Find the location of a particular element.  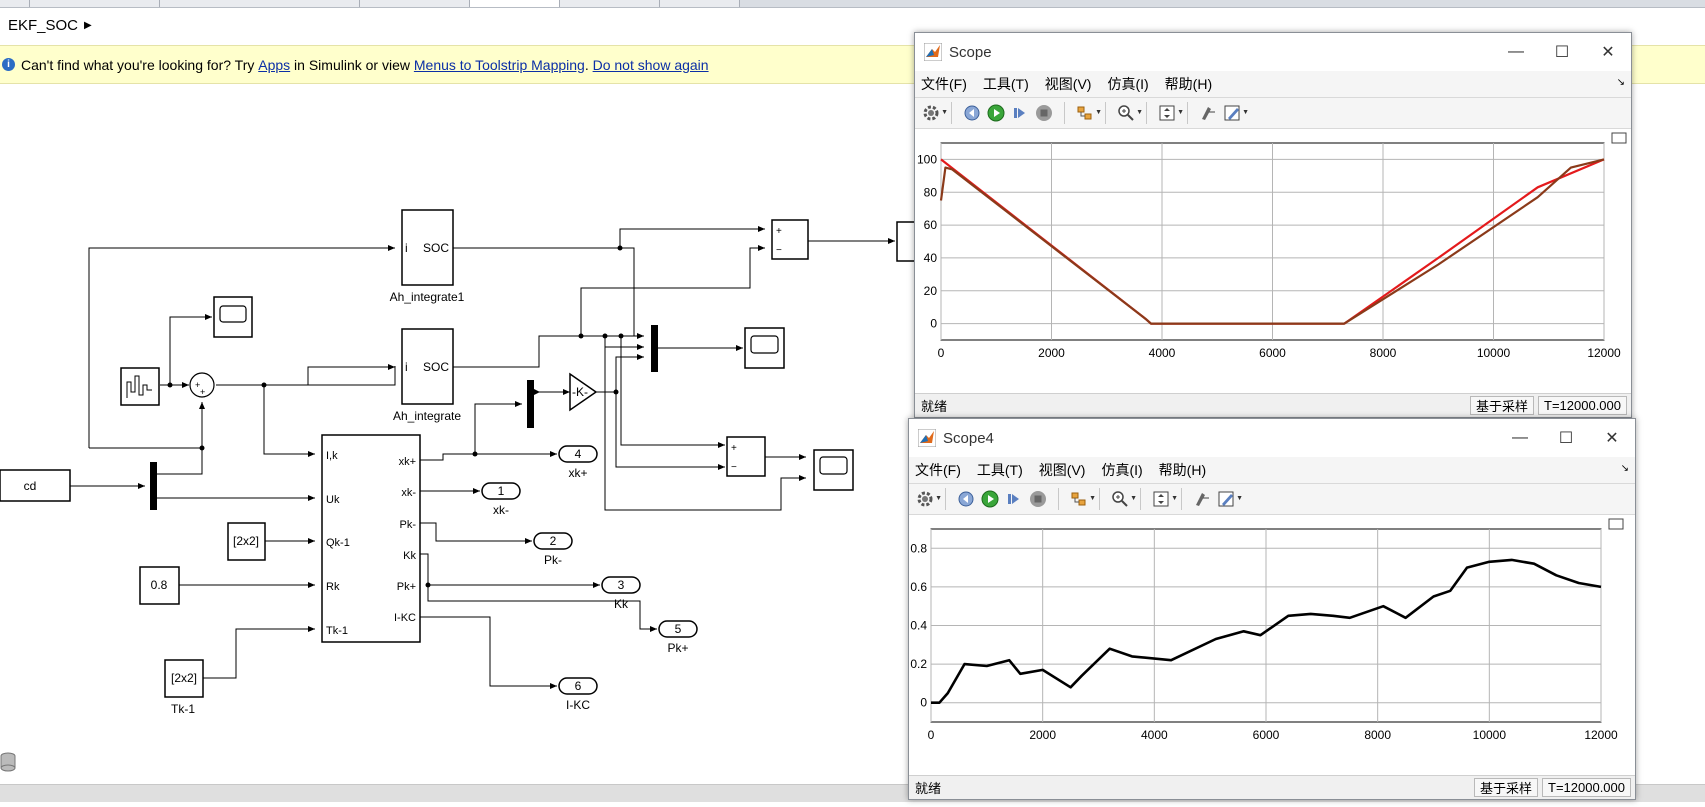

ekf-subsystem-block: I,k Uk Qk-1 Rk Tk-1 xk+ xk- Pk- Kk Pk+ I-KC is located at coordinates (371, 538).